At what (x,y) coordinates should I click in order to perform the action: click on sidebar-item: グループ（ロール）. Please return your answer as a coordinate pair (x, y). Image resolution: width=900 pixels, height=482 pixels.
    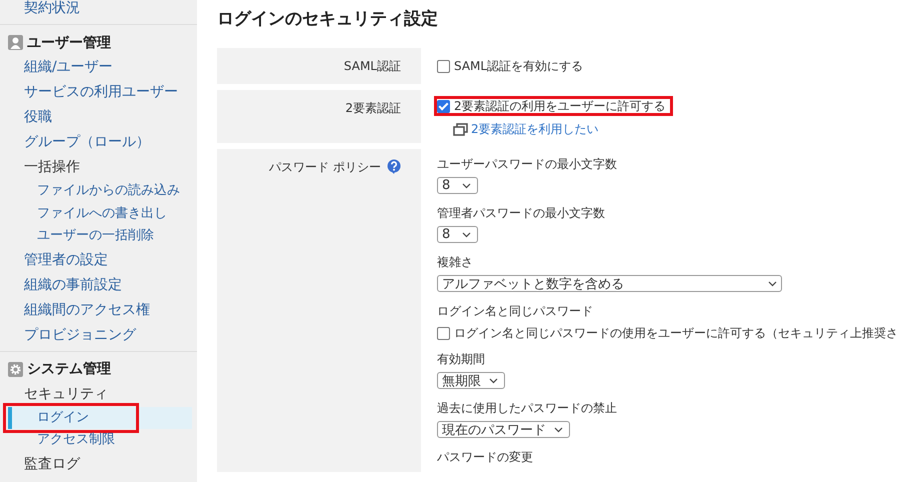
    Looking at the image, I should click on (96, 142).